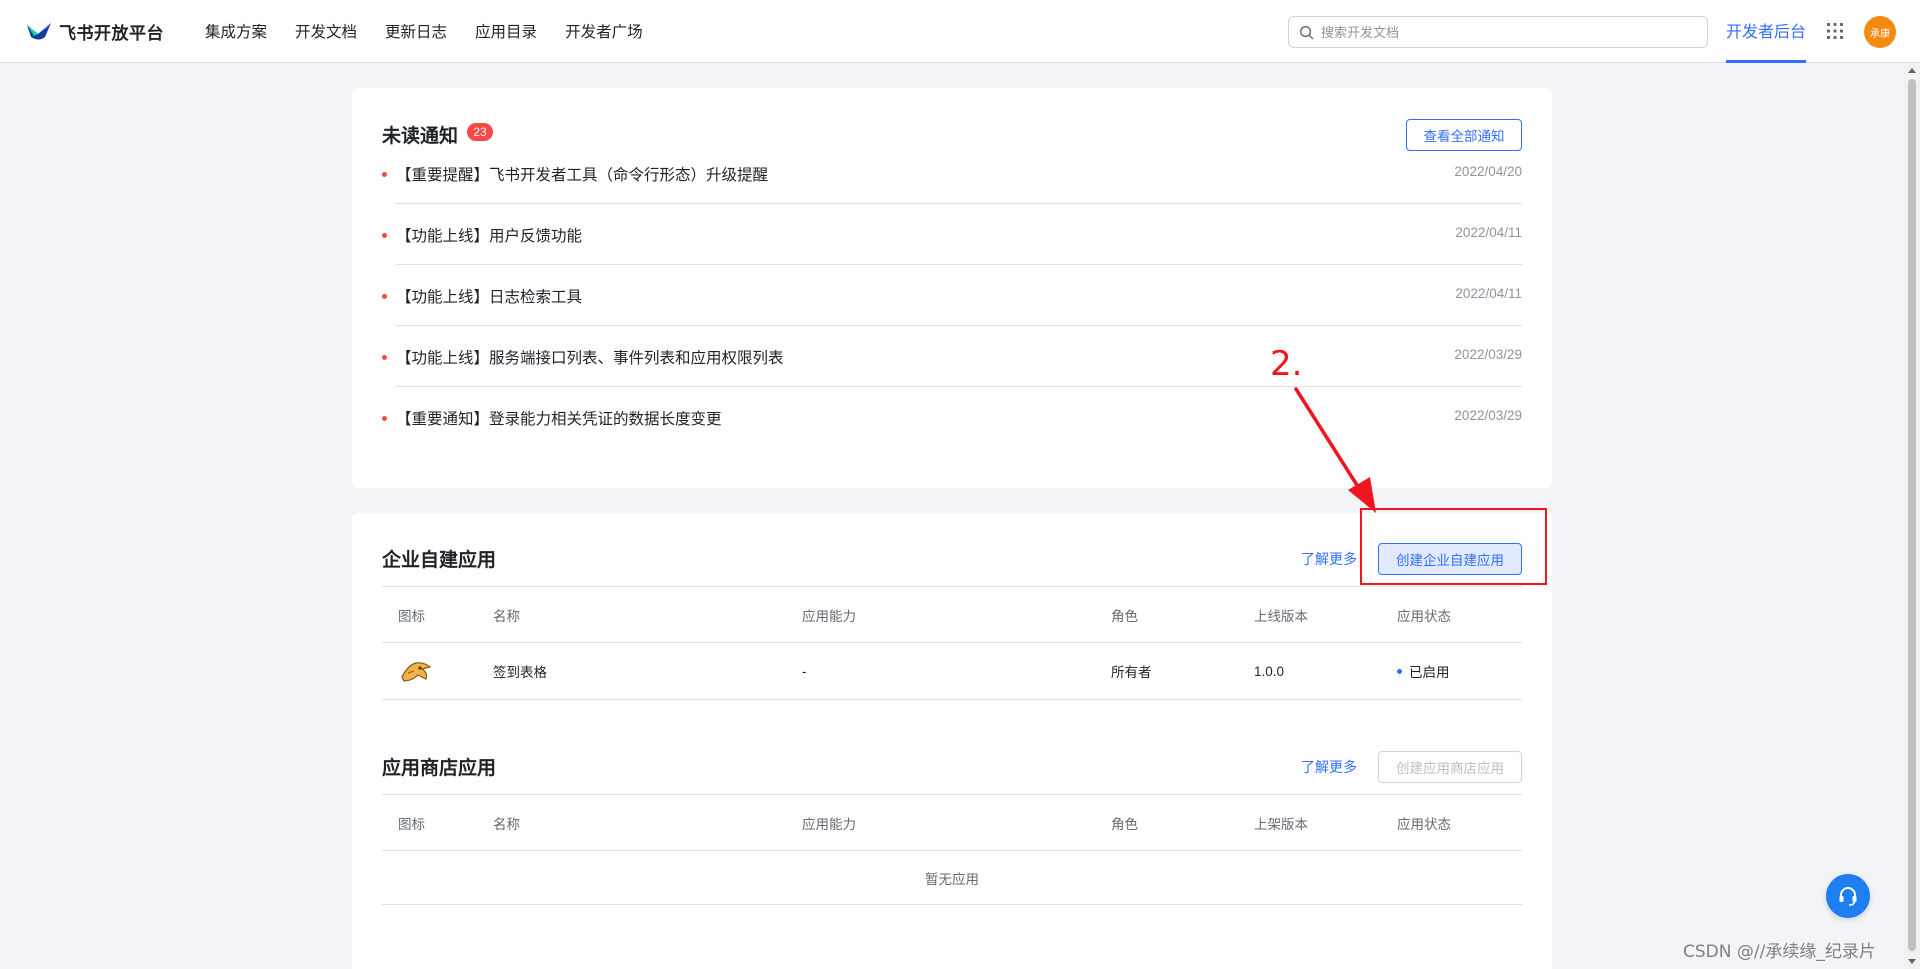 This screenshot has width=1920, height=969. I want to click on annotation-arrow-icon, so click(1335, 450).